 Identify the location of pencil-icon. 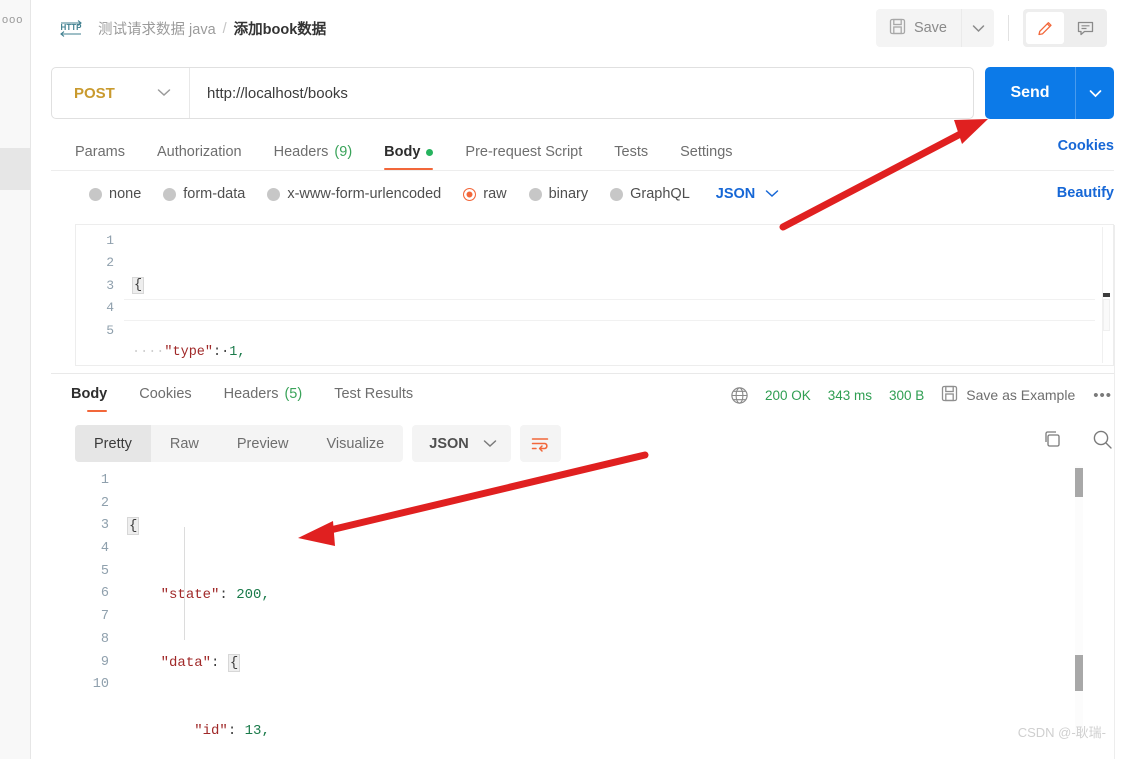
(1045, 28).